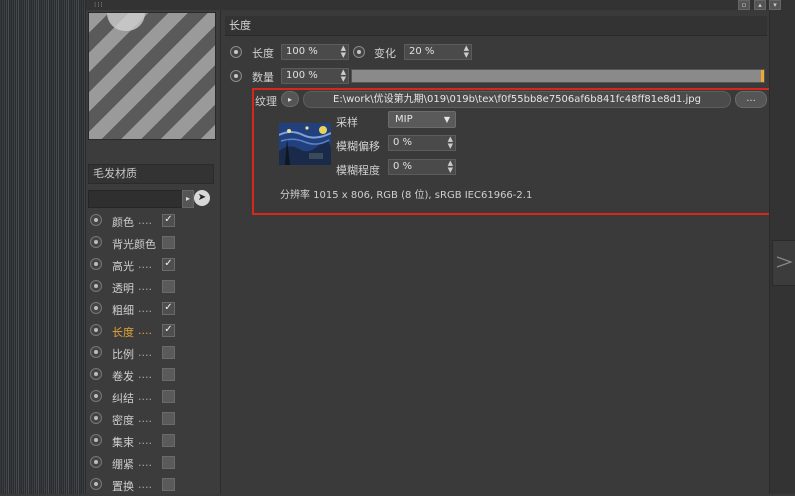 The image size is (795, 496). I want to click on channel-item: 长度.... ✓, so click(153, 331).